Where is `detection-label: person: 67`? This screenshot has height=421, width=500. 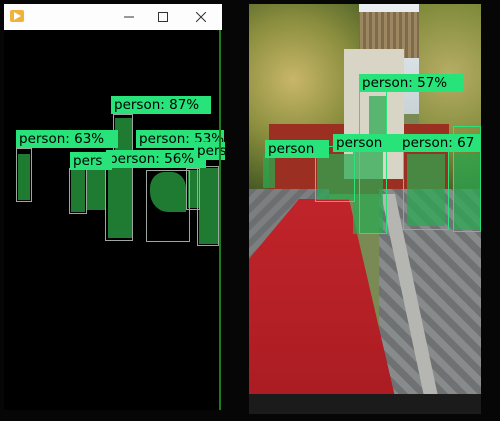 detection-label: person: 67 is located at coordinates (440, 143).